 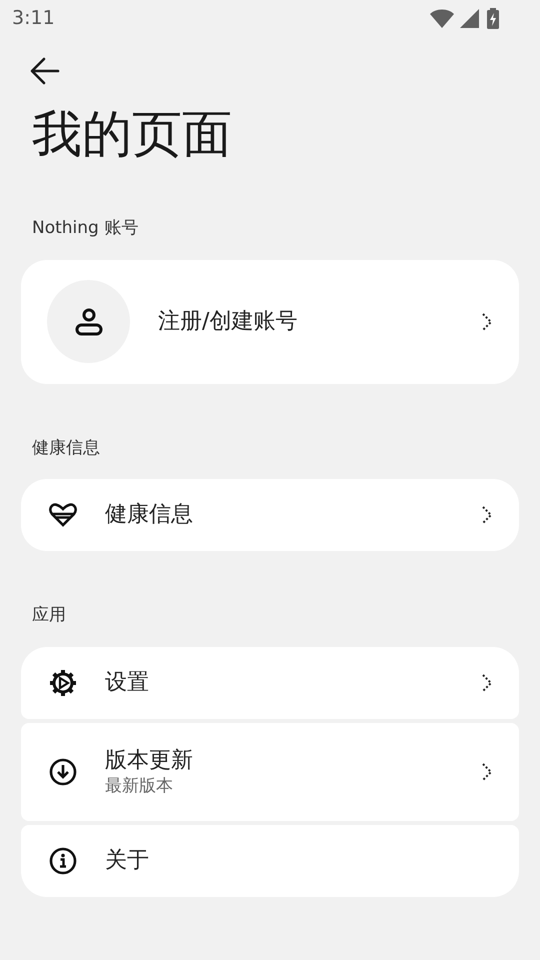 What do you see at coordinates (127, 682) in the screenshot?
I see `item-label: 设置` at bounding box center [127, 682].